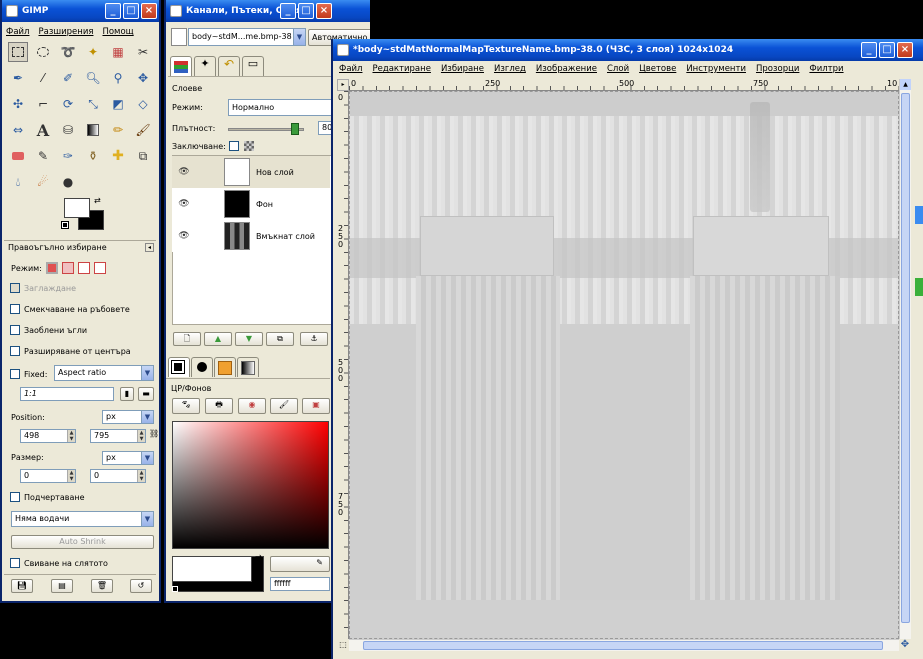  What do you see at coordinates (295, 129) in the screenshot?
I see `opacity-slider-handle` at bounding box center [295, 129].